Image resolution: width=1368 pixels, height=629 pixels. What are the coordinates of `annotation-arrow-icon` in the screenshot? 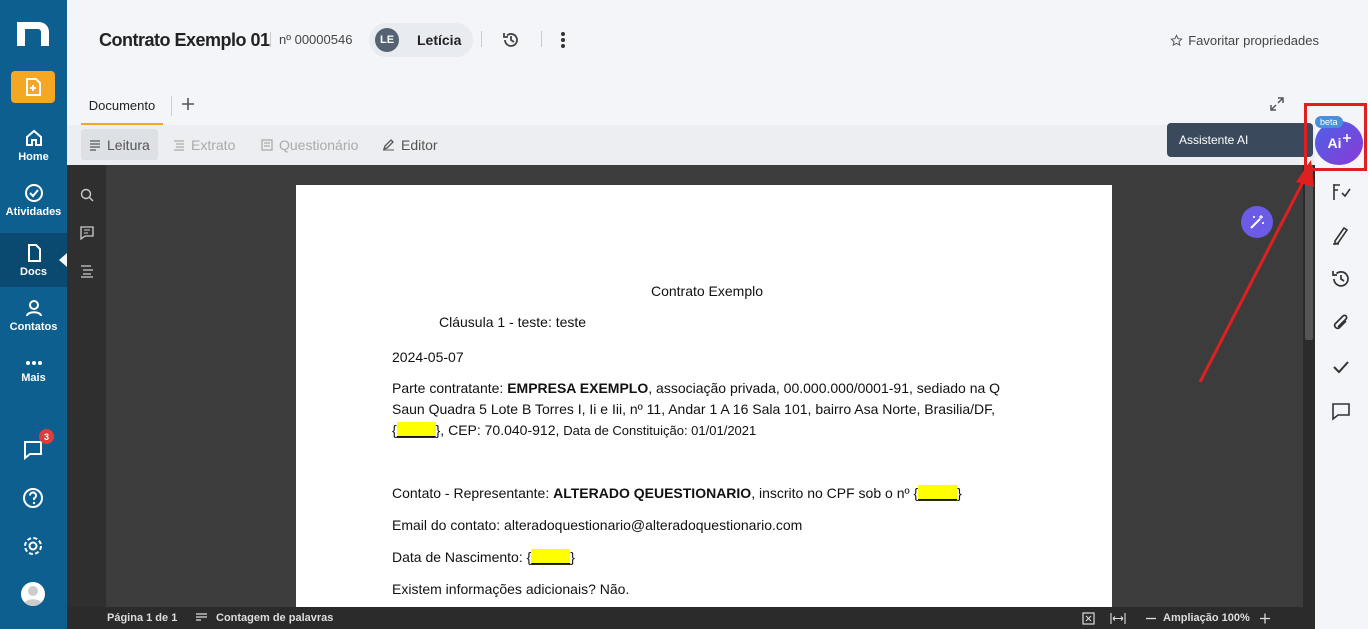 It's located at (1256, 271).